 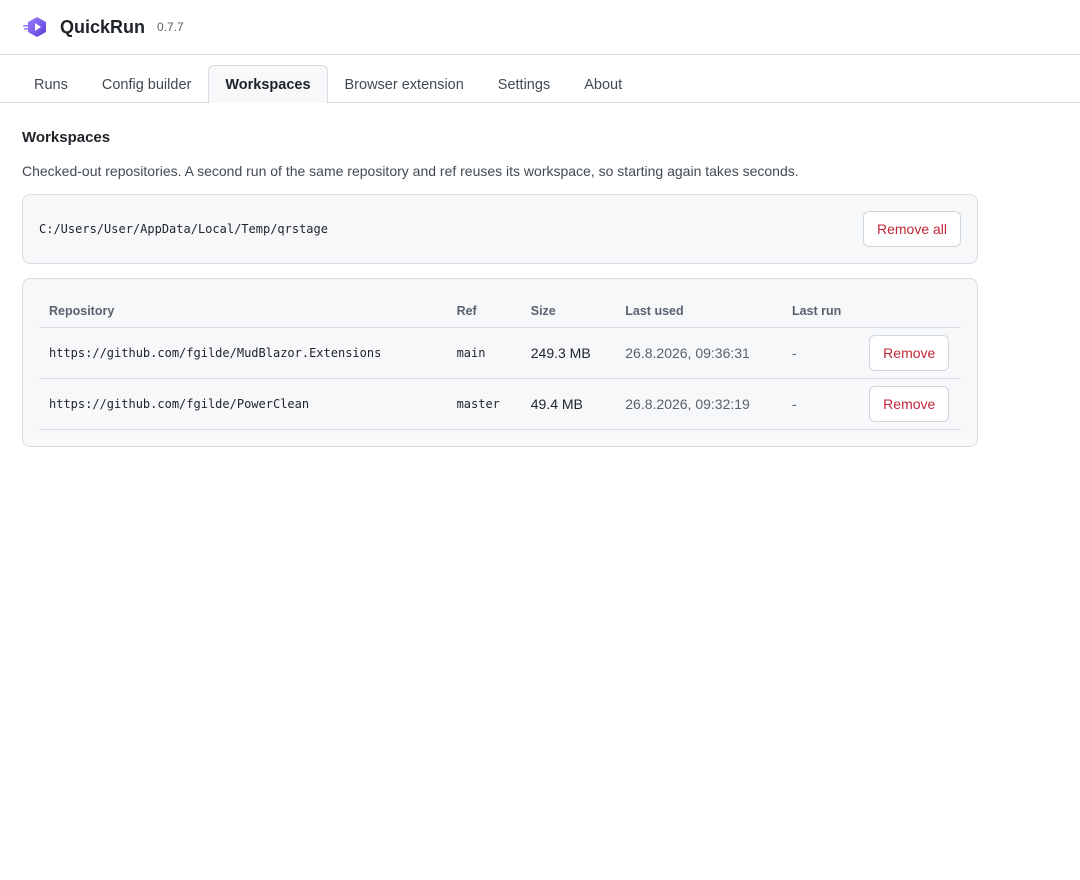 What do you see at coordinates (698, 353) in the screenshot?
I see `last-used-cell: 26.8.2026, 09:36:31` at bounding box center [698, 353].